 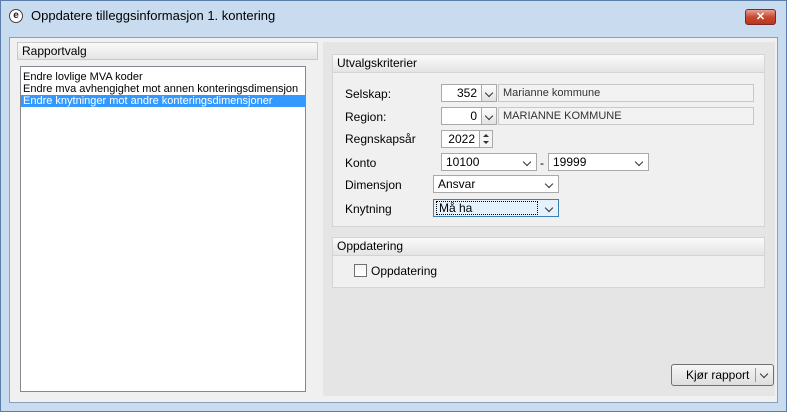 What do you see at coordinates (360, 270) in the screenshot?
I see `oppdatering-checkbox` at bounding box center [360, 270].